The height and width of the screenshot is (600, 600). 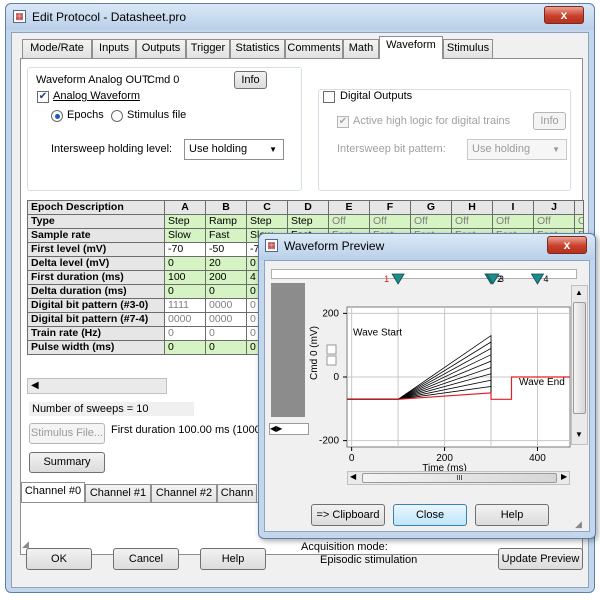 I want to click on epoch-cell: Ramp, so click(x=226, y=221).